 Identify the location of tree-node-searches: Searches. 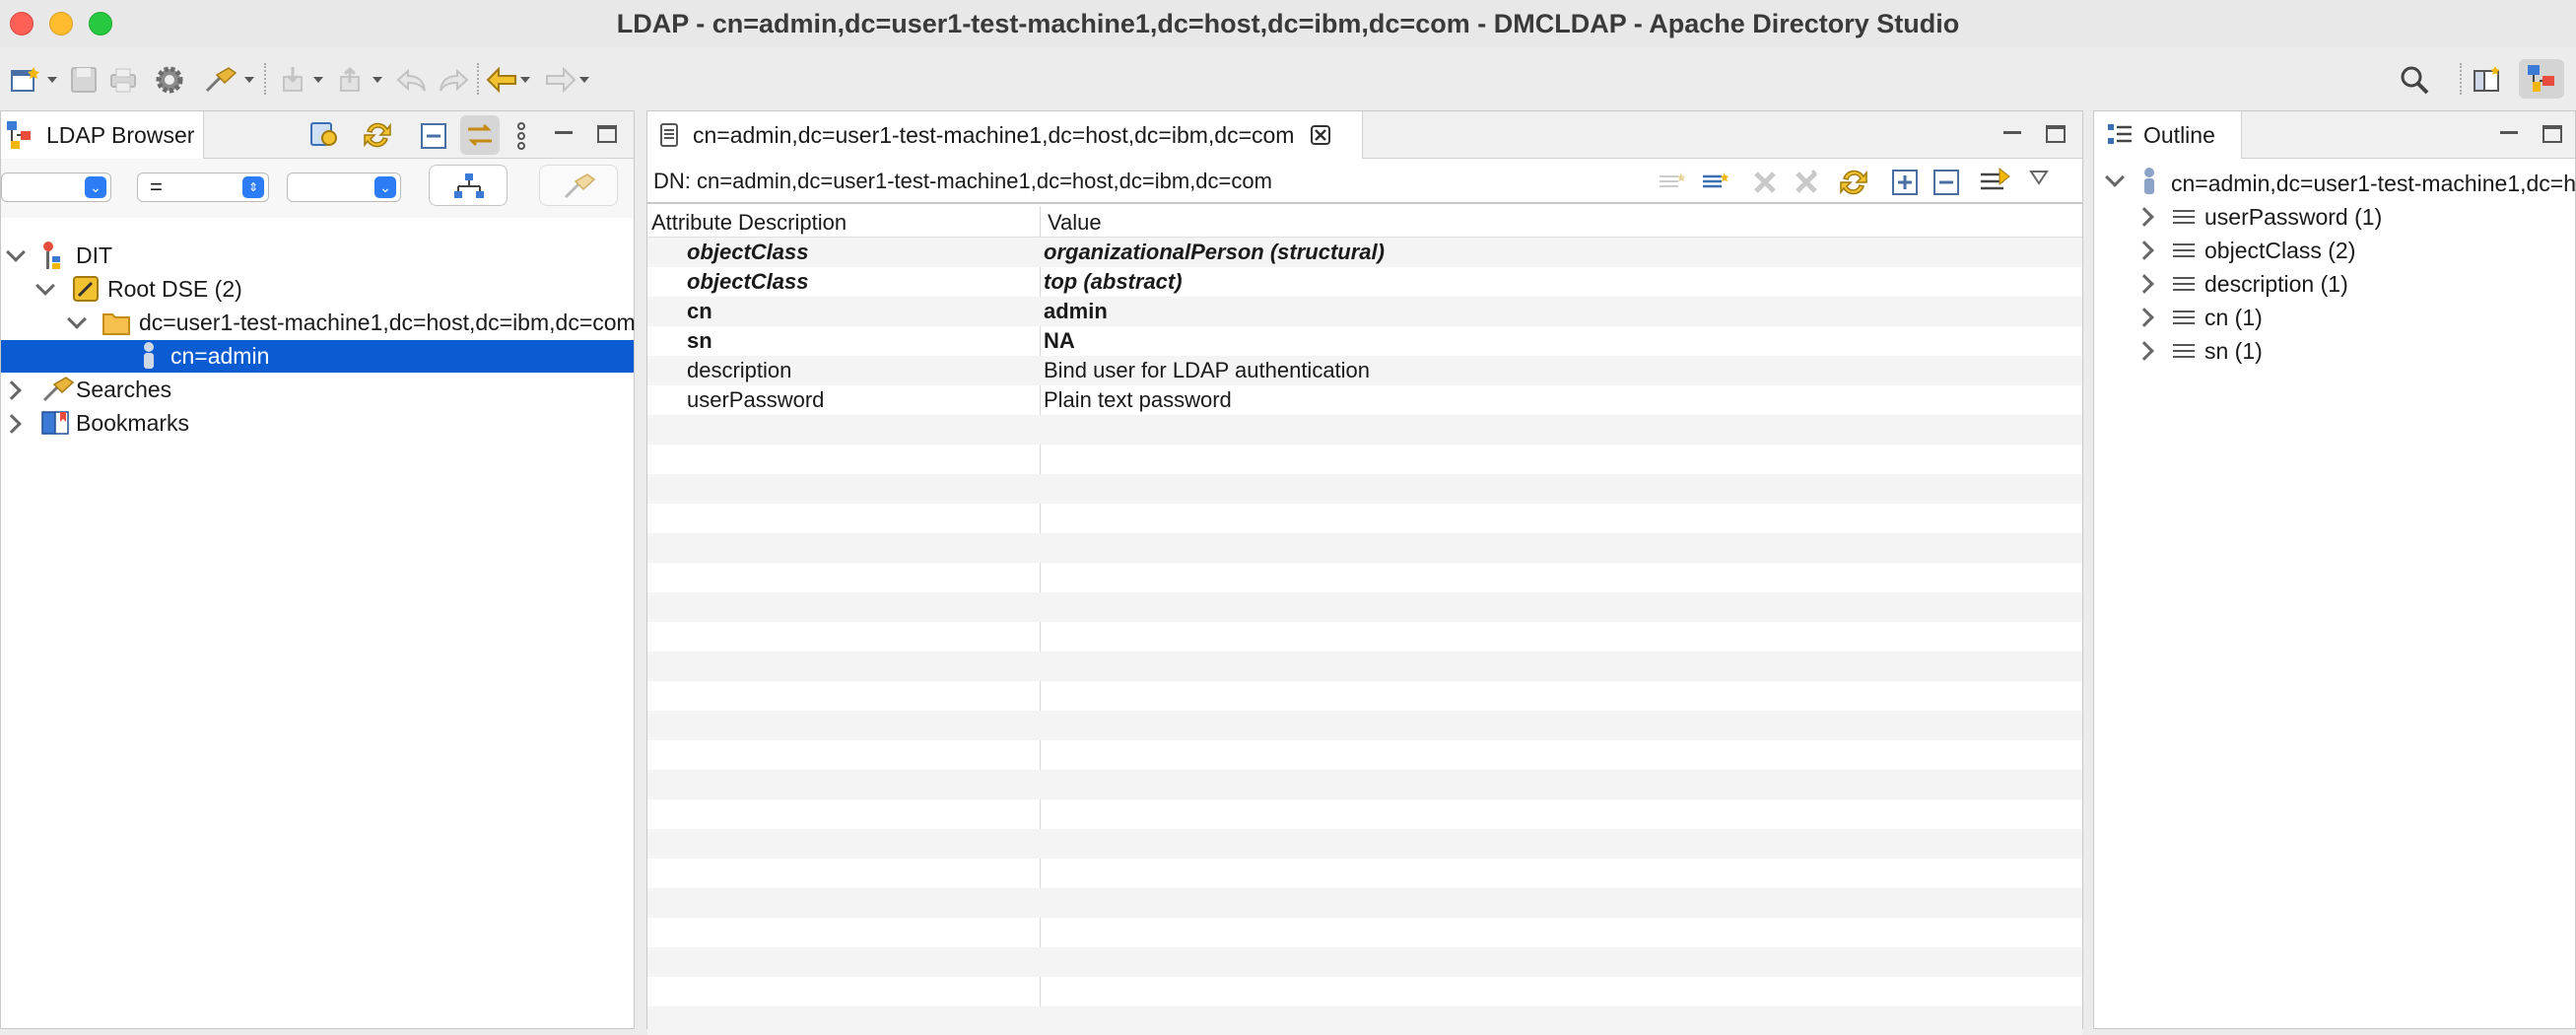
(317, 390).